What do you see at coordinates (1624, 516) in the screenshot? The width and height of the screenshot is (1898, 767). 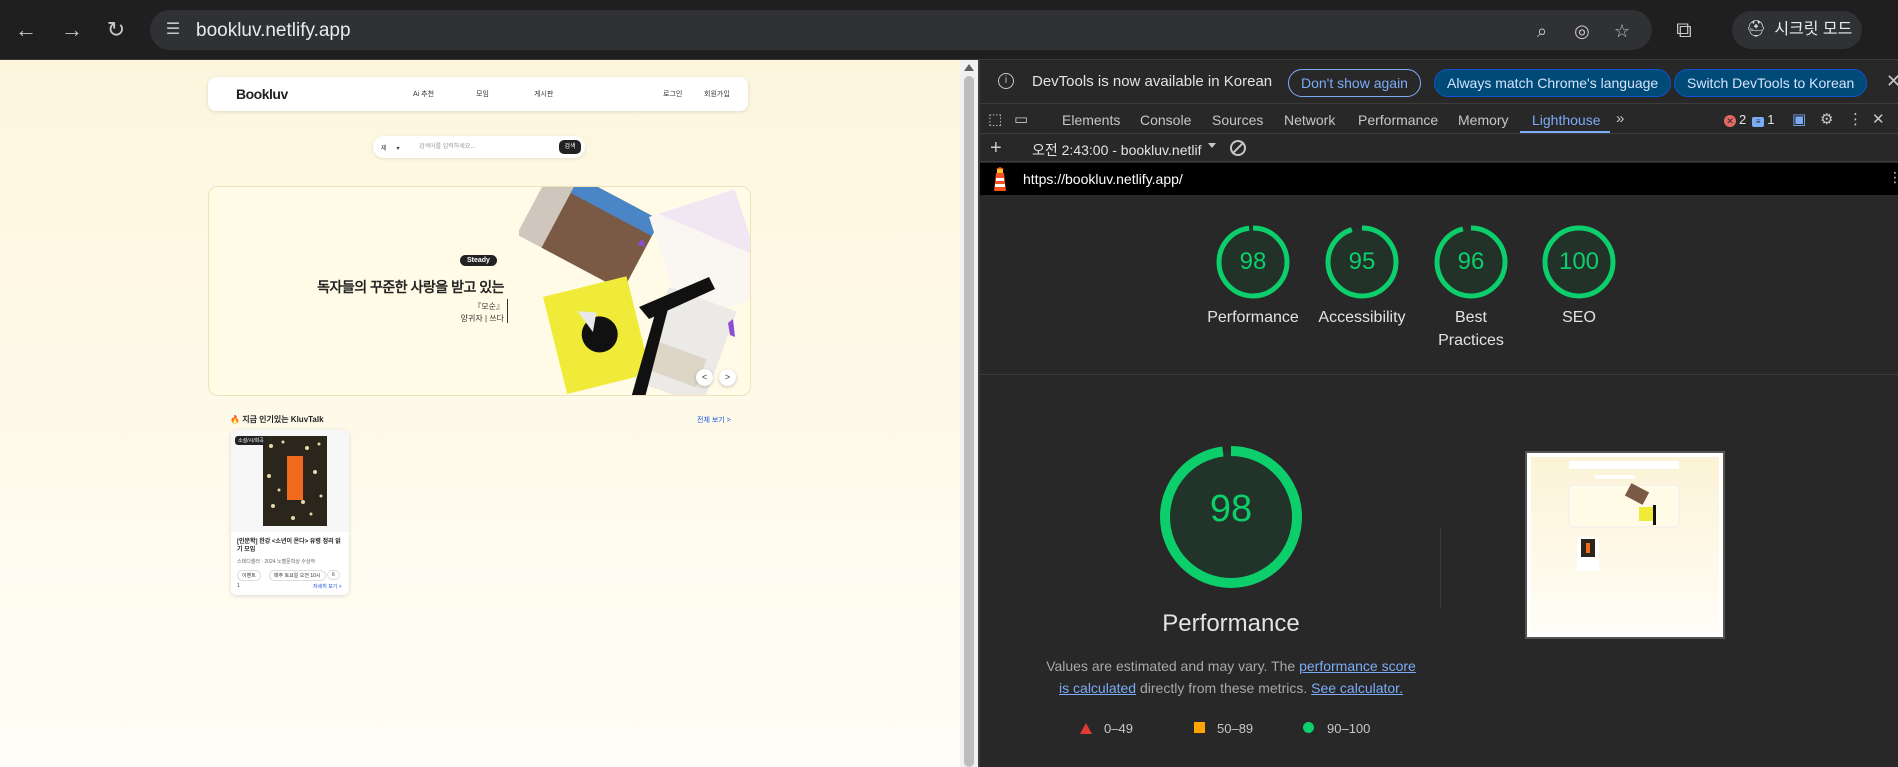 I see `thumbnail-preview` at bounding box center [1624, 516].